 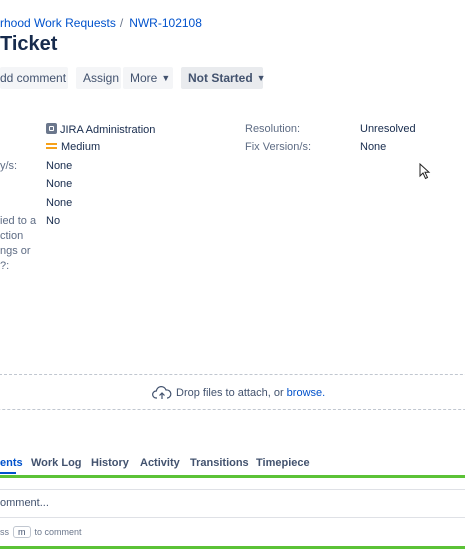 I want to click on keyboard-key-m: m, so click(x=22, y=532).